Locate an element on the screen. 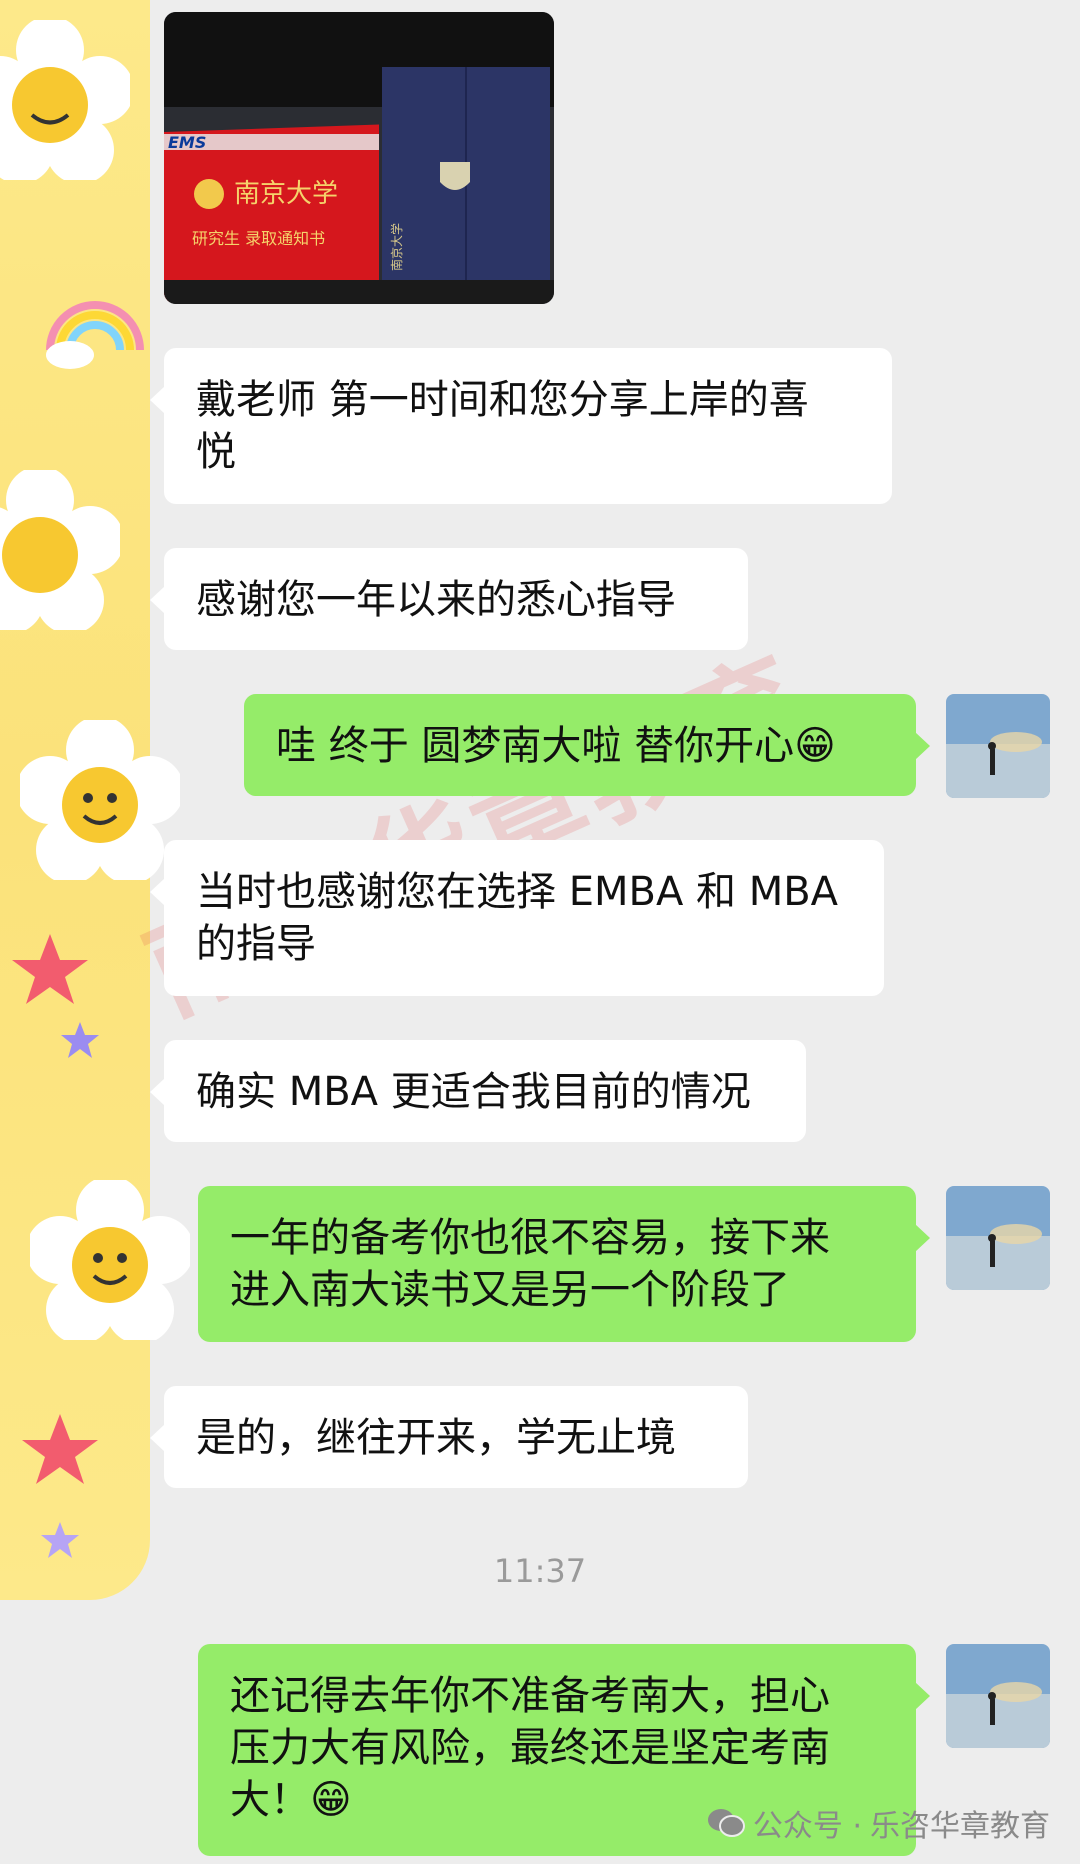 The width and height of the screenshot is (1080, 1864). rainbow-sticker is located at coordinates (95, 335).